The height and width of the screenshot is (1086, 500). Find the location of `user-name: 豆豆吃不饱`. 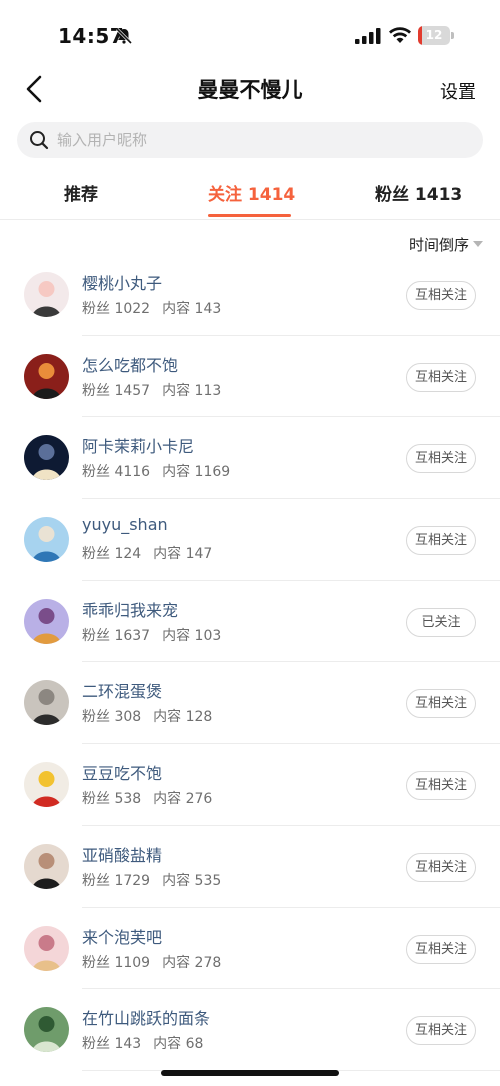

user-name: 豆豆吃不饱 is located at coordinates (122, 772).